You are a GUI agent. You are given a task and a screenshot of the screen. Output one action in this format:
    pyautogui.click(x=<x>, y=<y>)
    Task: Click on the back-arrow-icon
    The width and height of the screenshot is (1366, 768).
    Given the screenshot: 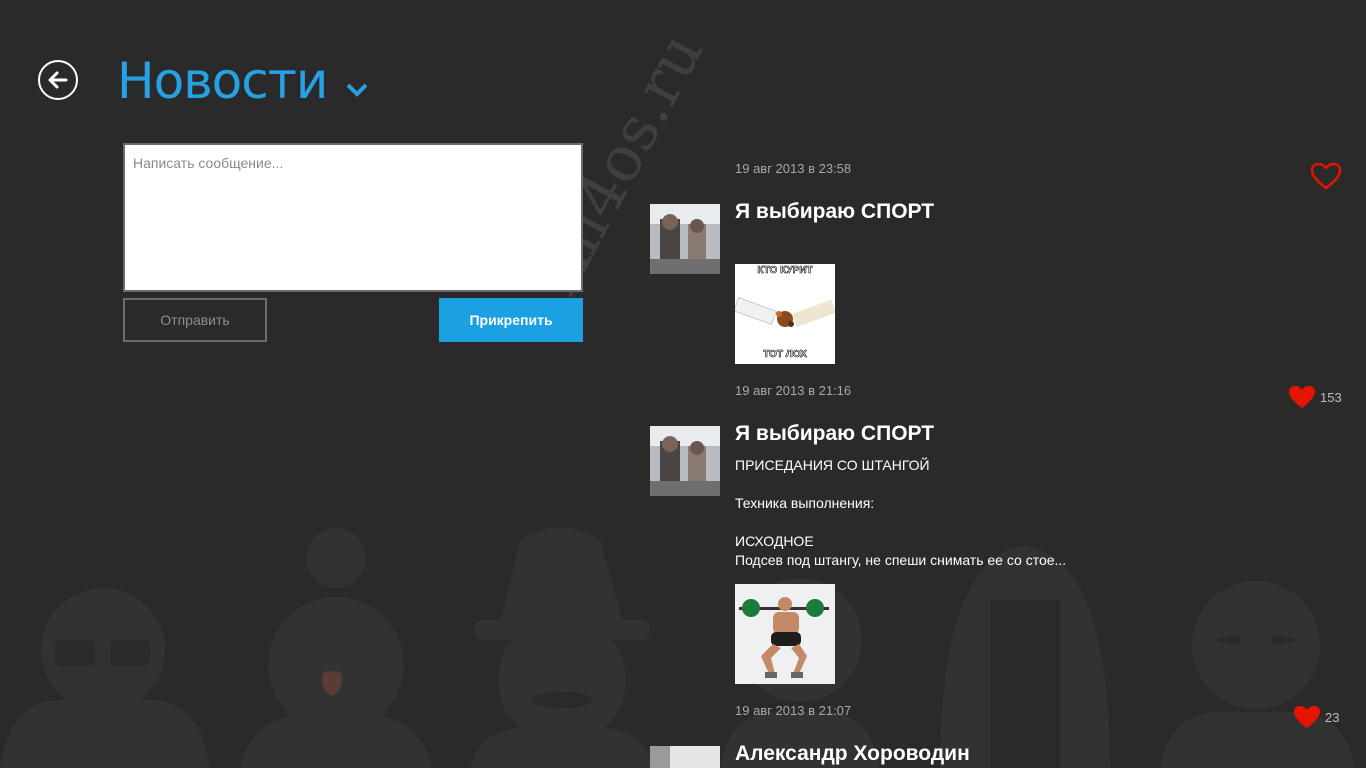 What is the action you would take?
    pyautogui.click(x=58, y=80)
    